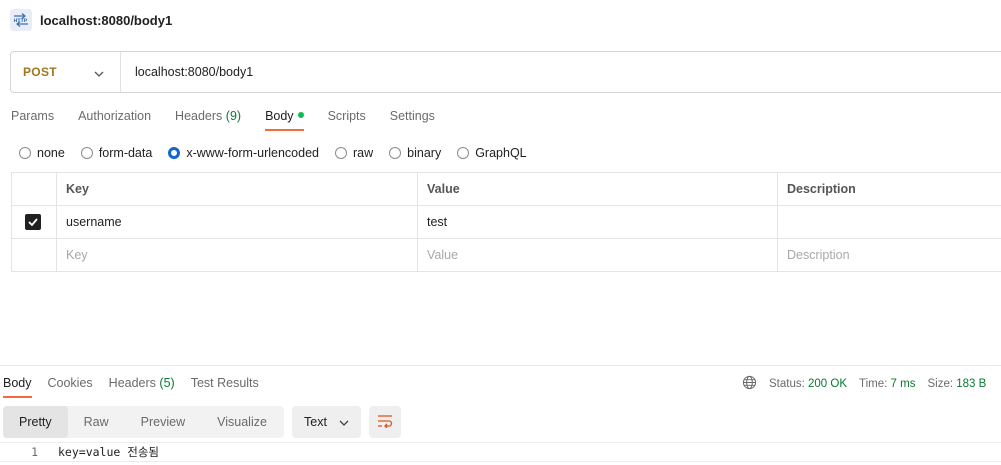  What do you see at coordinates (971, 384) in the screenshot?
I see `size-value: 183 B` at bounding box center [971, 384].